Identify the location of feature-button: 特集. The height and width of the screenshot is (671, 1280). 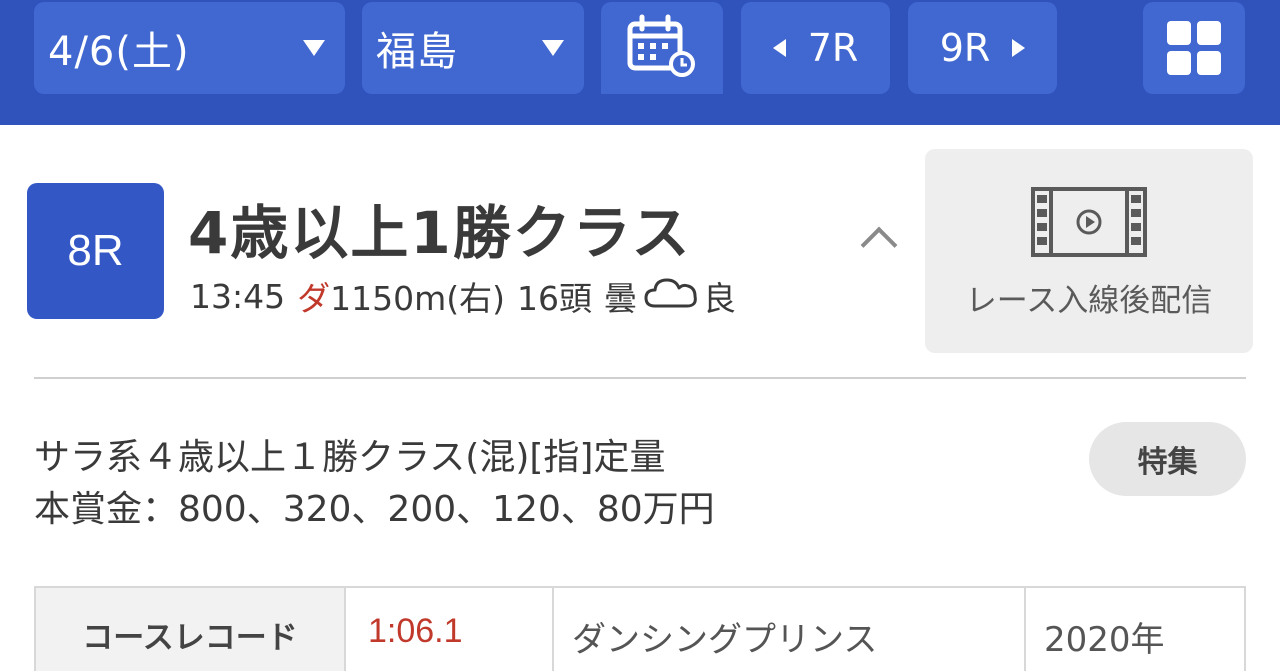
(1167, 459).